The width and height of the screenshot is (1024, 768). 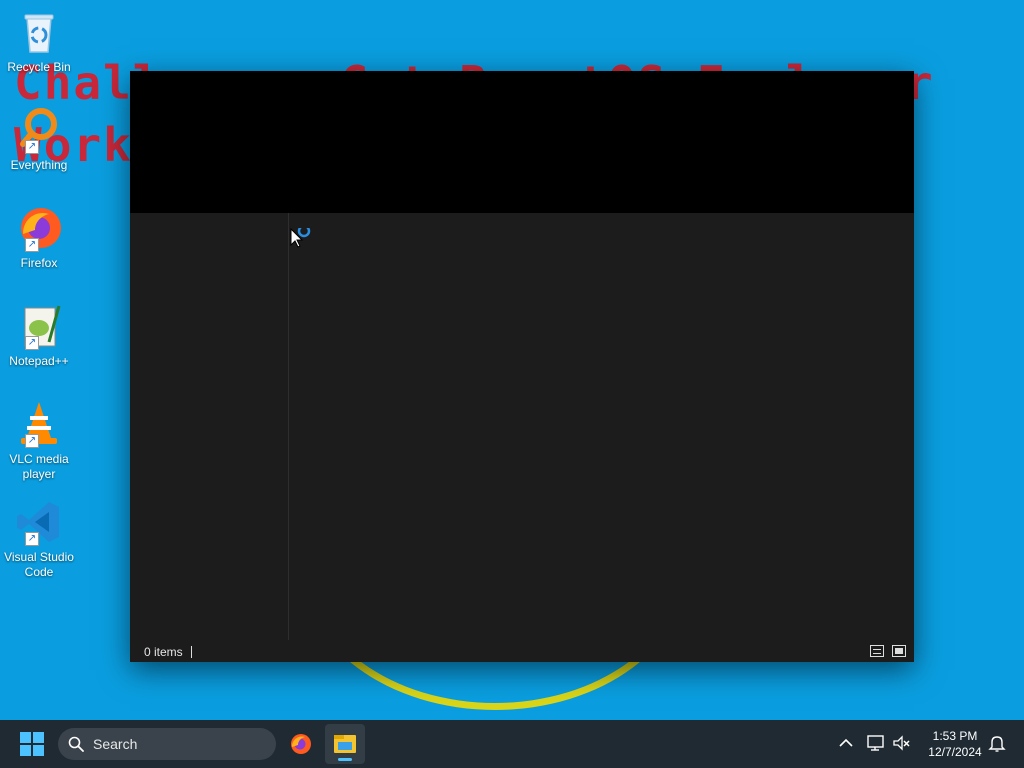 I want to click on desktop-icon-label: Everything, so click(x=39, y=165).